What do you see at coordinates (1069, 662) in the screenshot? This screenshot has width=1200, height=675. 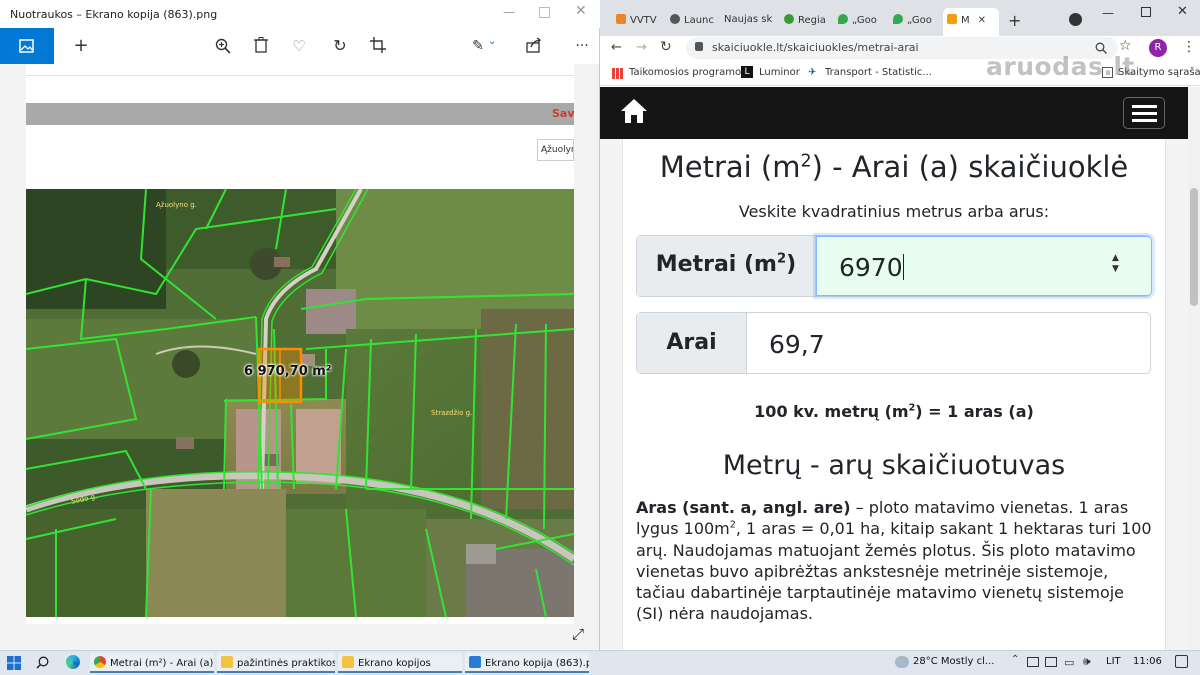 I see `network-icon: ▭` at bounding box center [1069, 662].